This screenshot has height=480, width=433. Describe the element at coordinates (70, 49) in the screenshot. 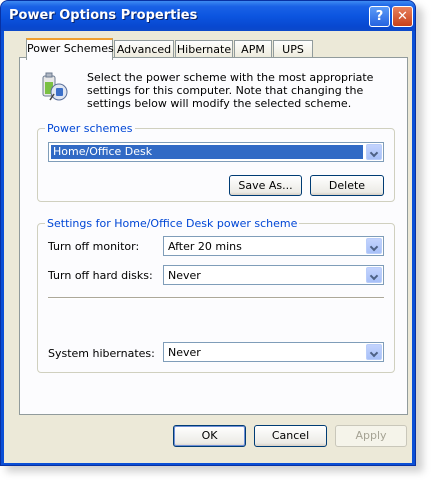

I see `tab-power-schemes: Power Schemes` at that location.